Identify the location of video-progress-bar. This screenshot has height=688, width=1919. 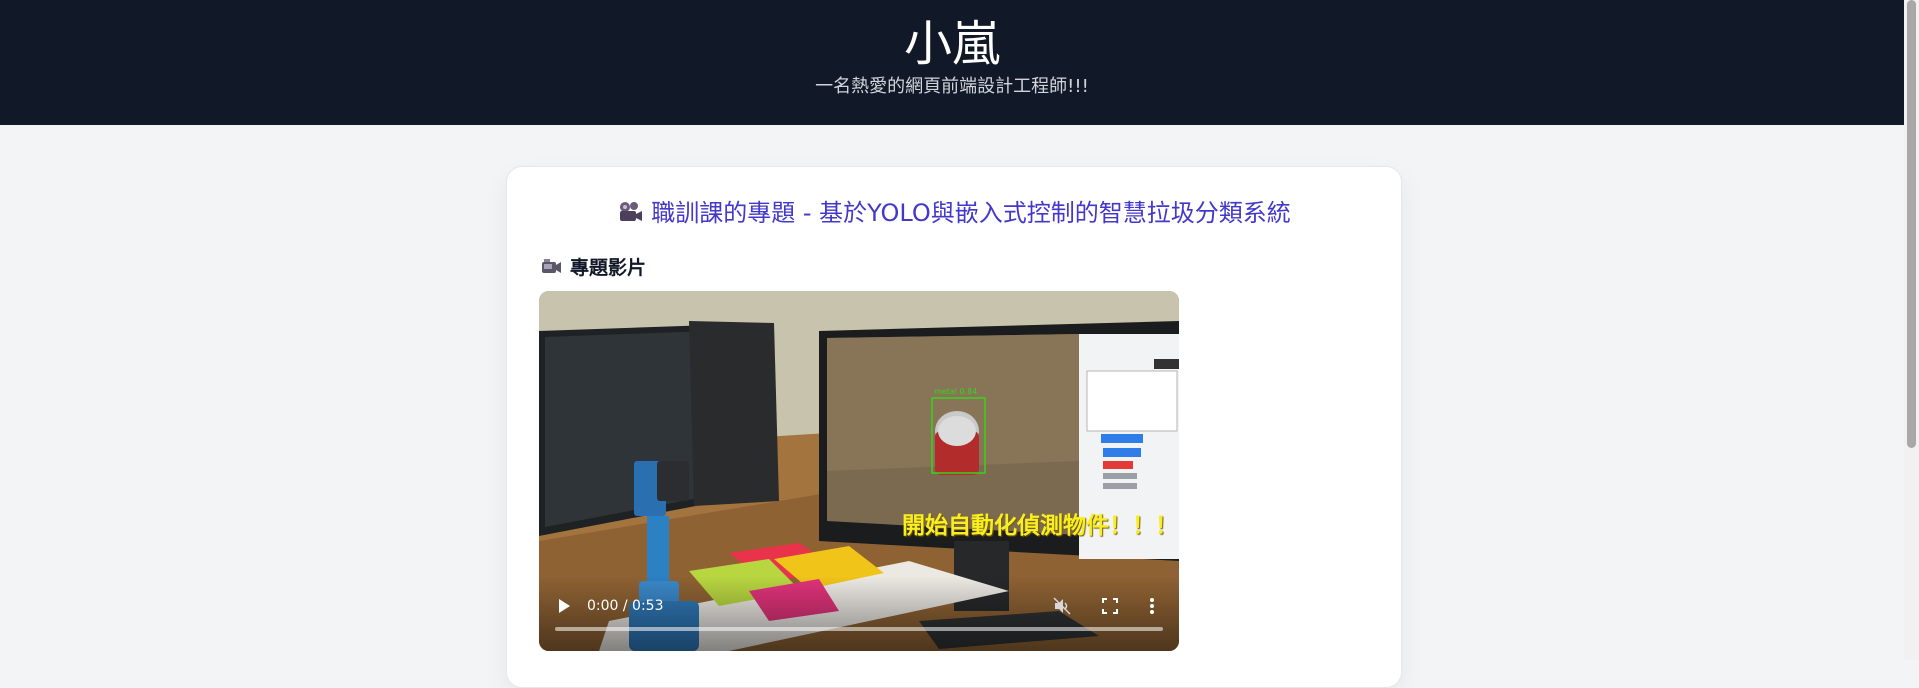
(859, 629).